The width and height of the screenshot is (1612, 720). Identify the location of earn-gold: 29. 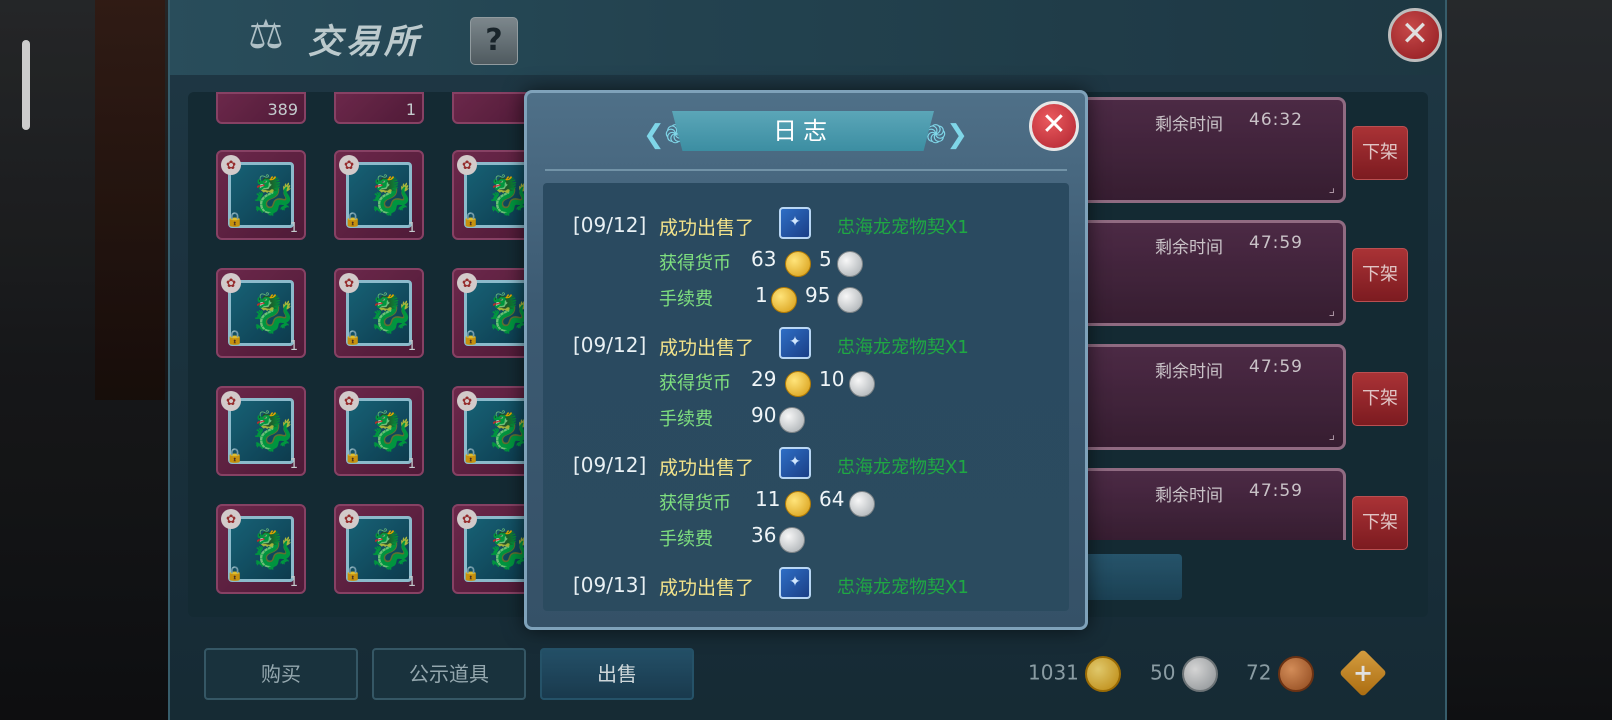
(764, 379).